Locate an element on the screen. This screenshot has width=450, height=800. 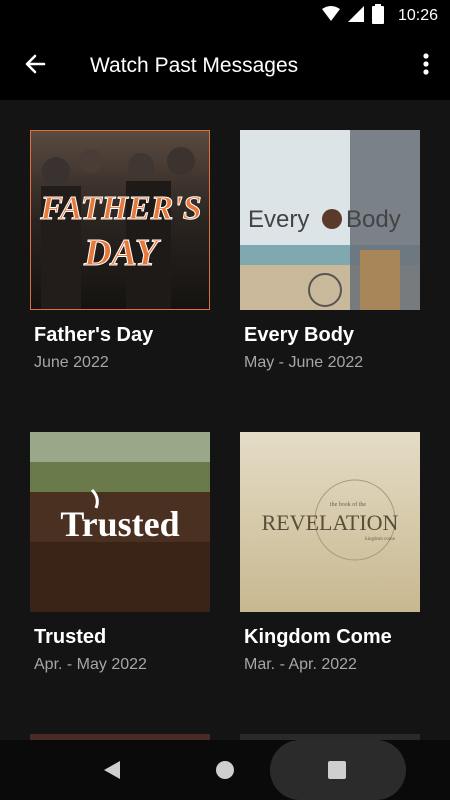
nav-recents-button is located at coordinates (337, 770).